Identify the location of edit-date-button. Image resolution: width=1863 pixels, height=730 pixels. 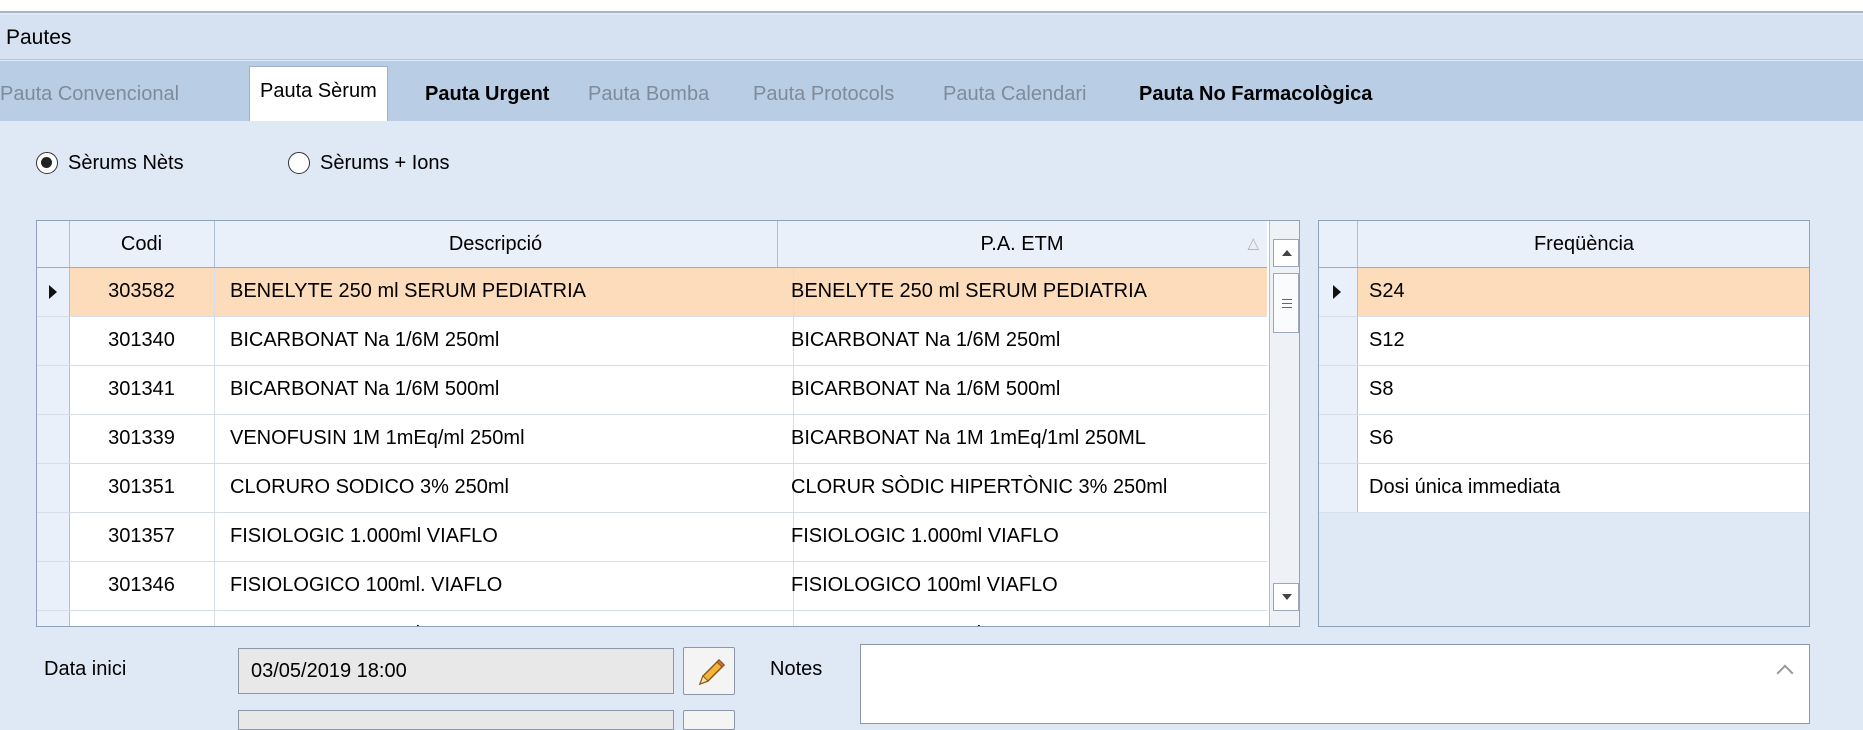
(709, 671).